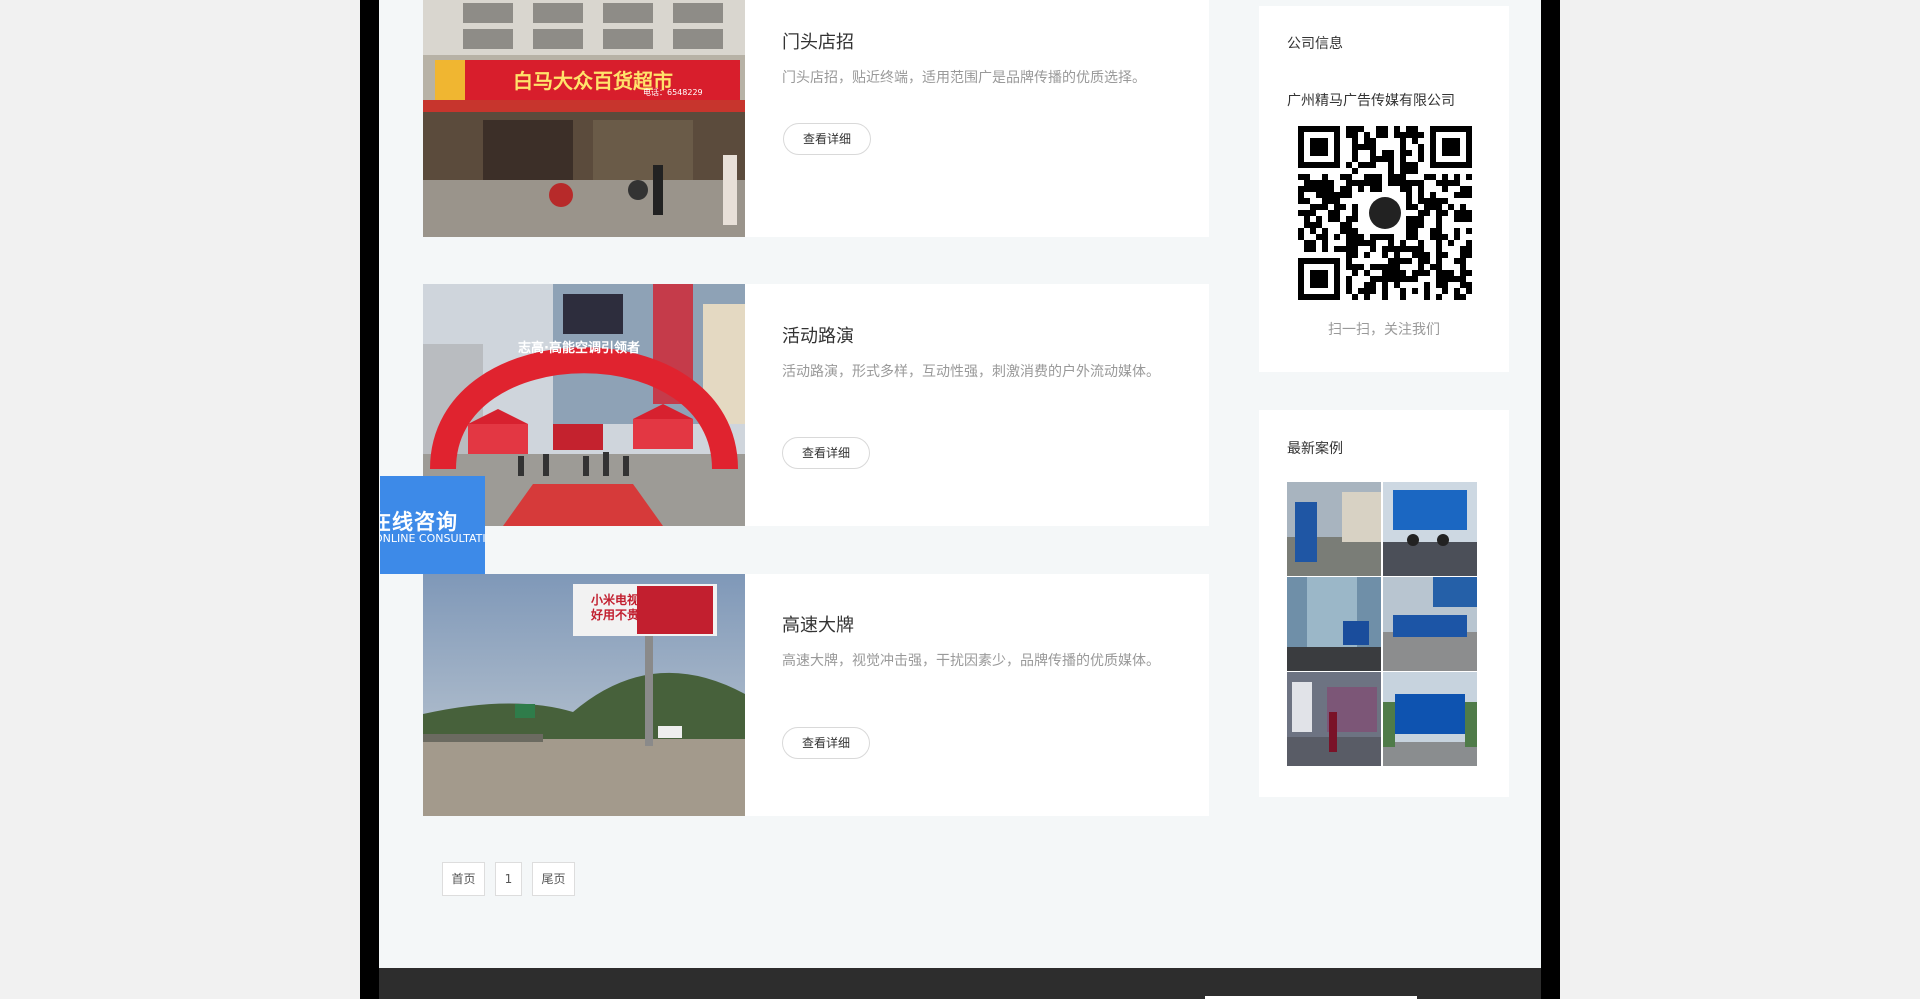  What do you see at coordinates (818, 624) in the screenshot?
I see `product-title: 高速大牌` at bounding box center [818, 624].